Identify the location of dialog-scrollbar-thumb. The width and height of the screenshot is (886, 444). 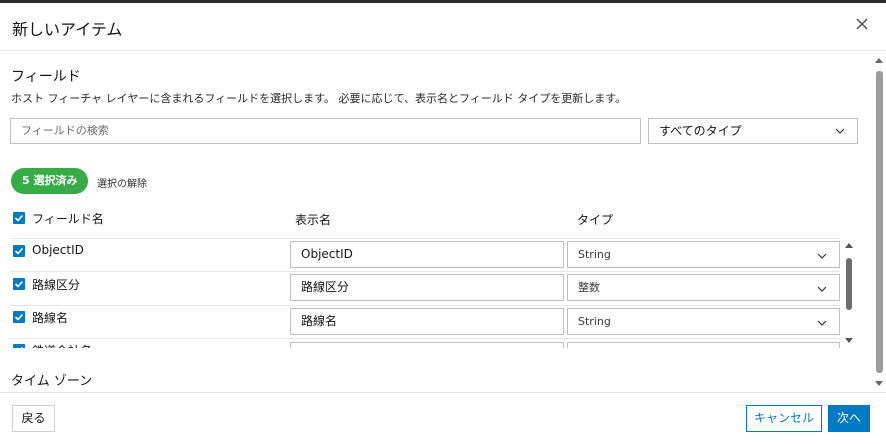
(879, 222).